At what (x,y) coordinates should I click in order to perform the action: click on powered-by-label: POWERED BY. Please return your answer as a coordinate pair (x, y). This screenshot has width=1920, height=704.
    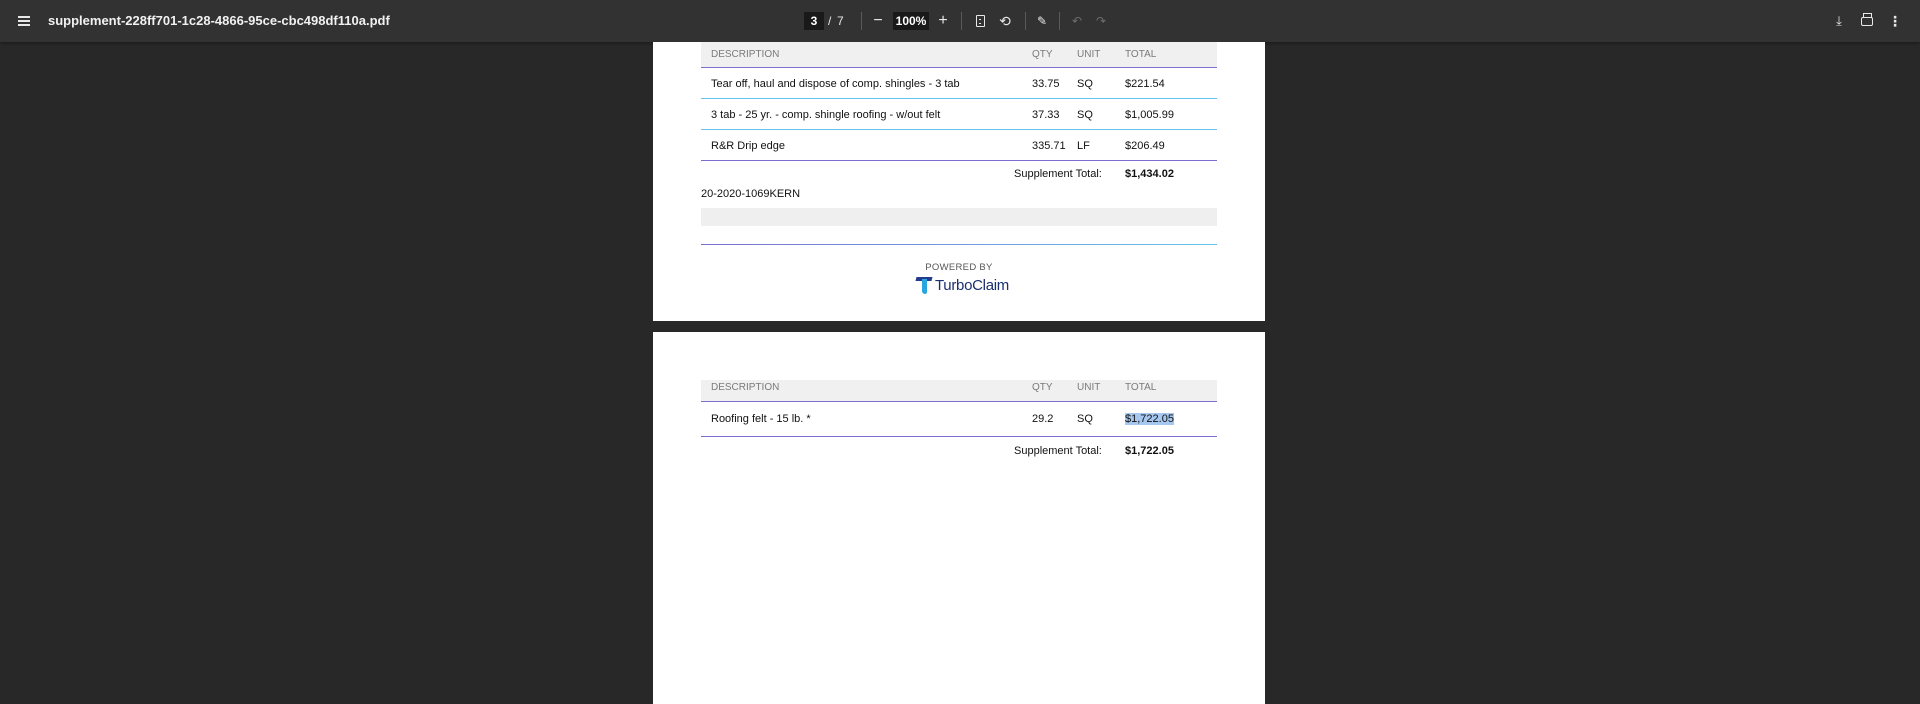
    Looking at the image, I should click on (959, 267).